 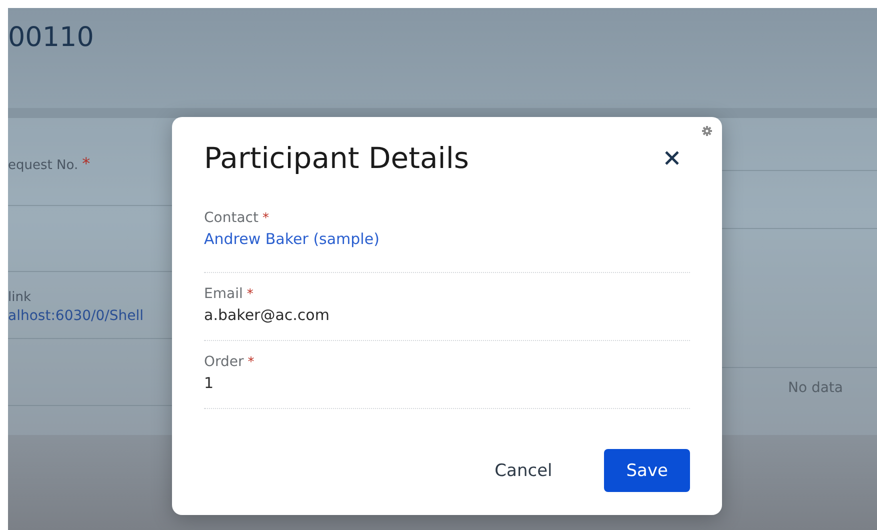 I want to click on field-label: Email, so click(x=223, y=294).